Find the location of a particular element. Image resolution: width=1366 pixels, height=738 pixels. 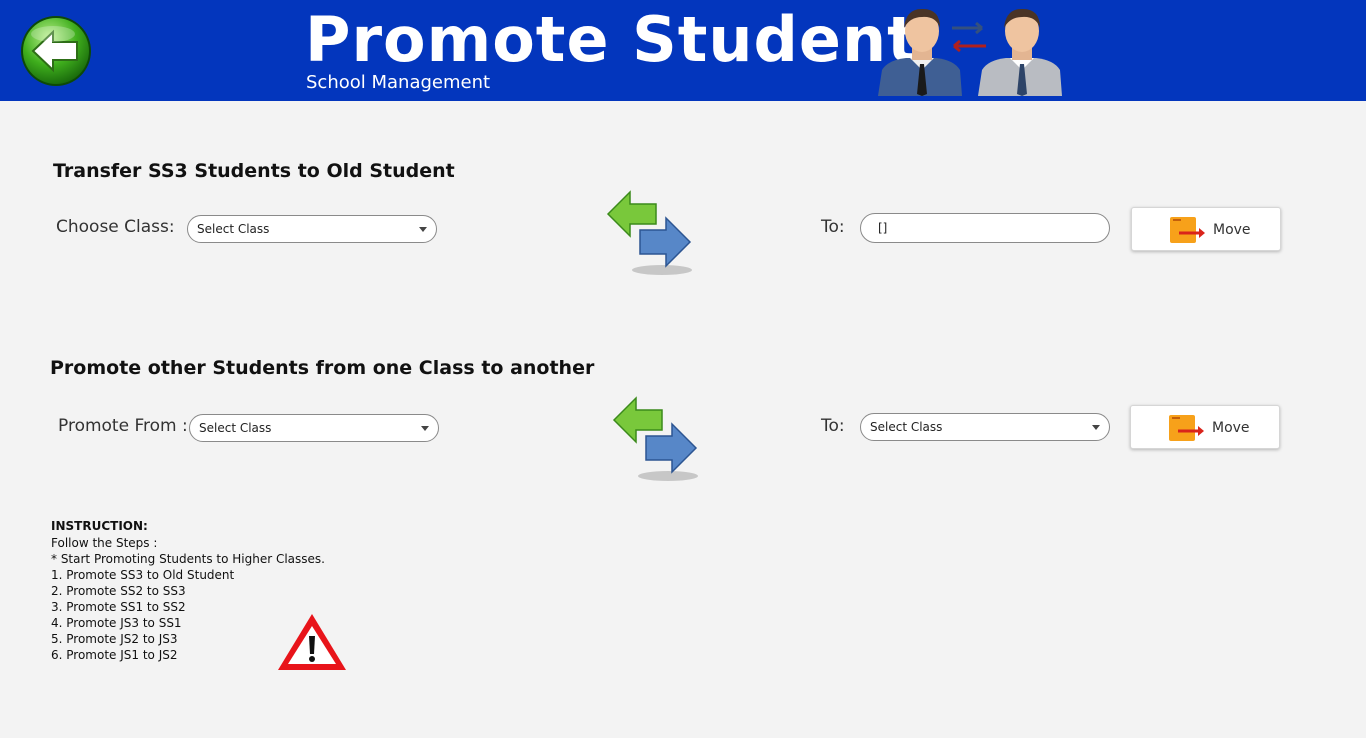

promote-move-button: Move is located at coordinates (1205, 427).